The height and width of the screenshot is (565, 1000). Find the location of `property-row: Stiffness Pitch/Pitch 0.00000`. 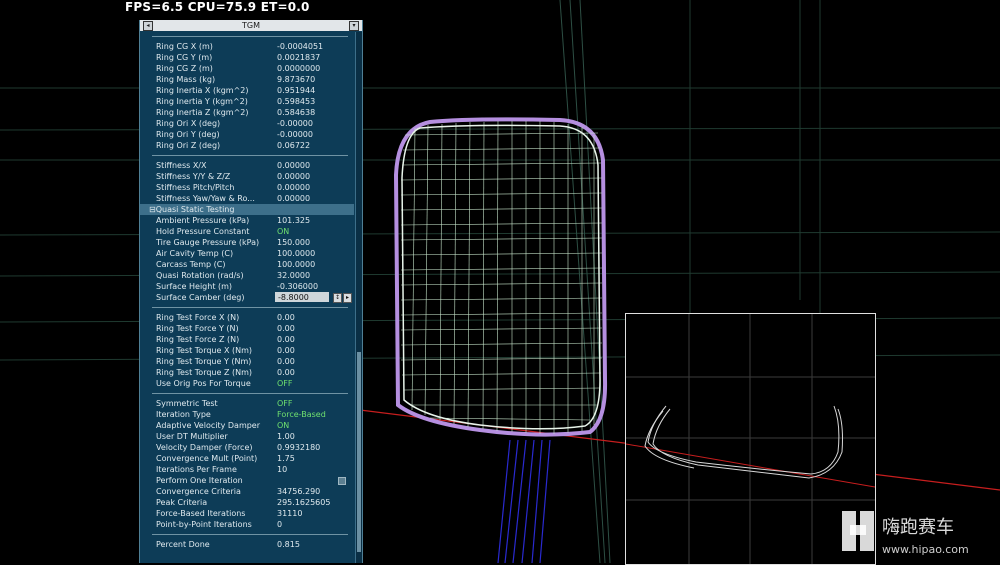

property-row: Stiffness Pitch/Pitch 0.00000 is located at coordinates (247, 187).